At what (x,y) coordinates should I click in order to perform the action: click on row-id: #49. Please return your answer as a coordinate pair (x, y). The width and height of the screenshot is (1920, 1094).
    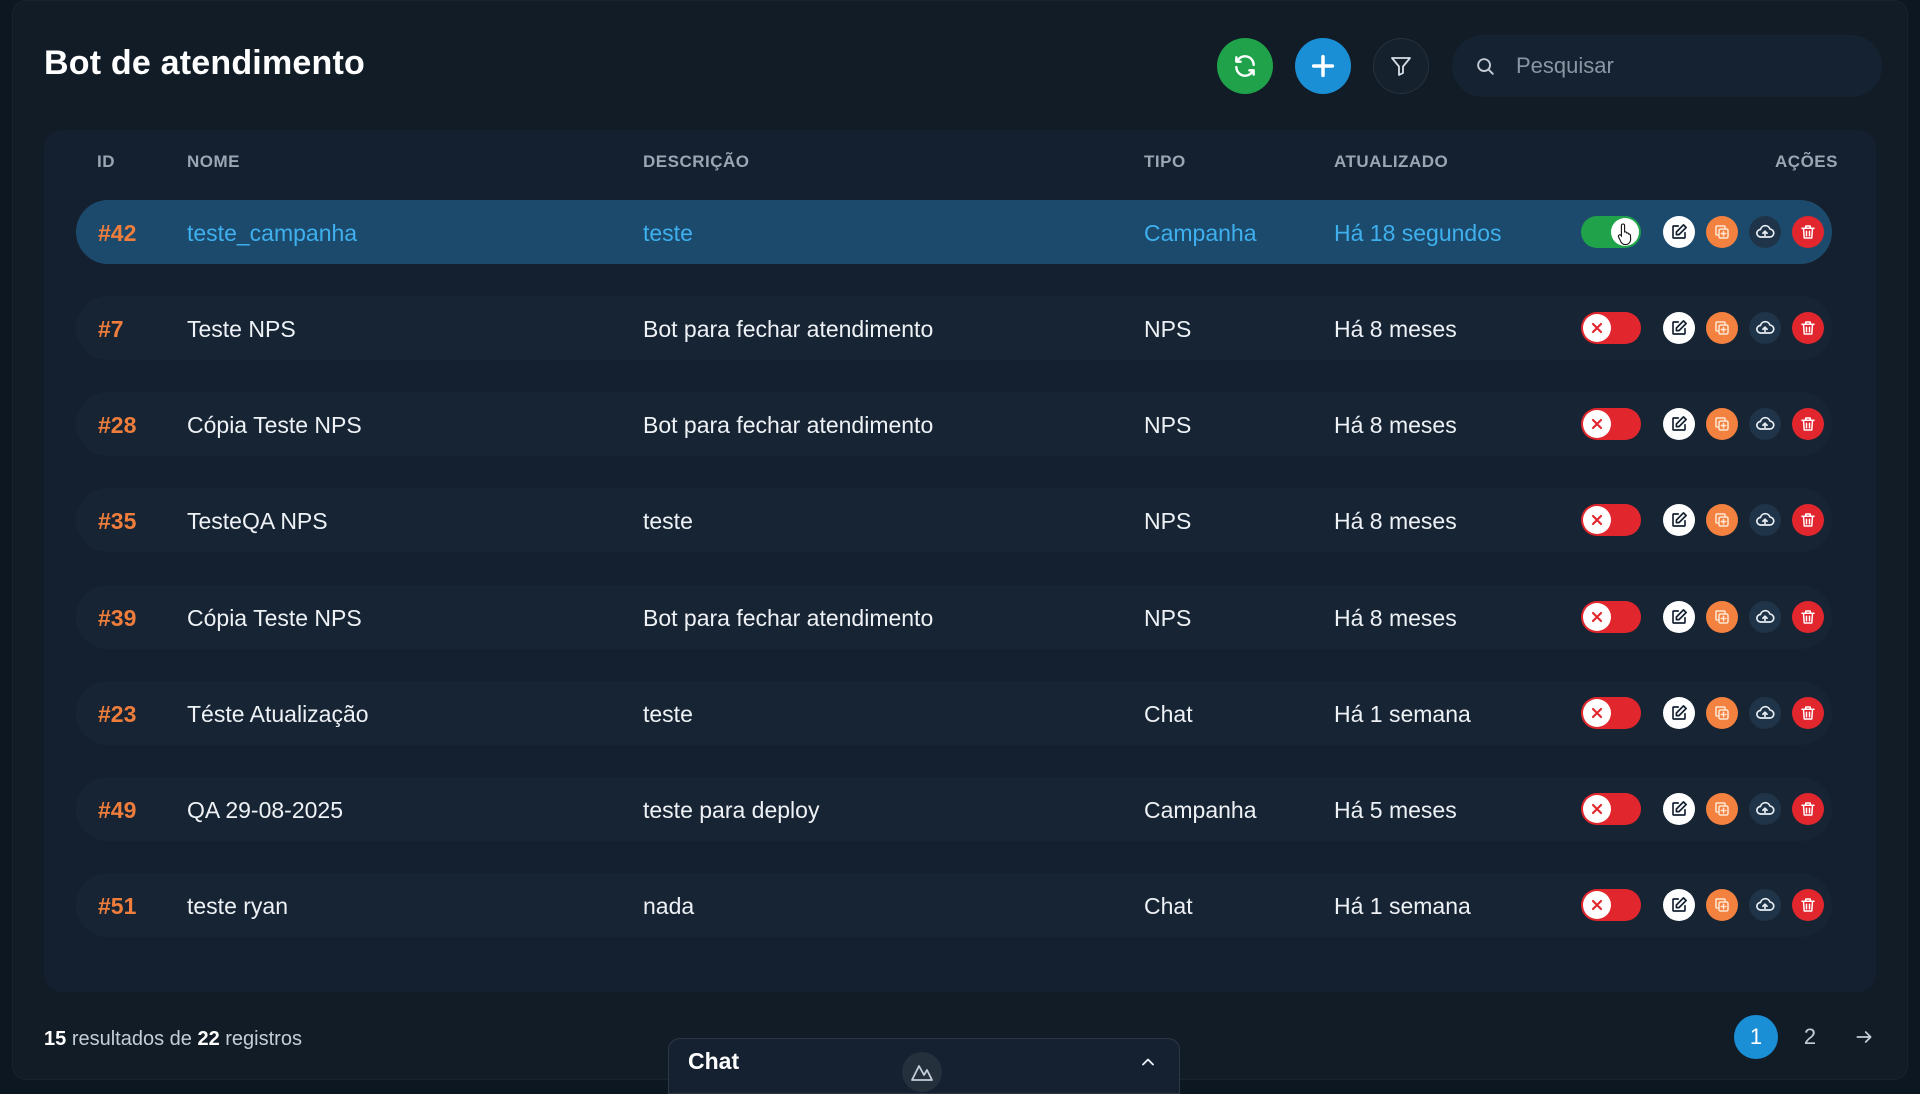
    Looking at the image, I should click on (117, 810).